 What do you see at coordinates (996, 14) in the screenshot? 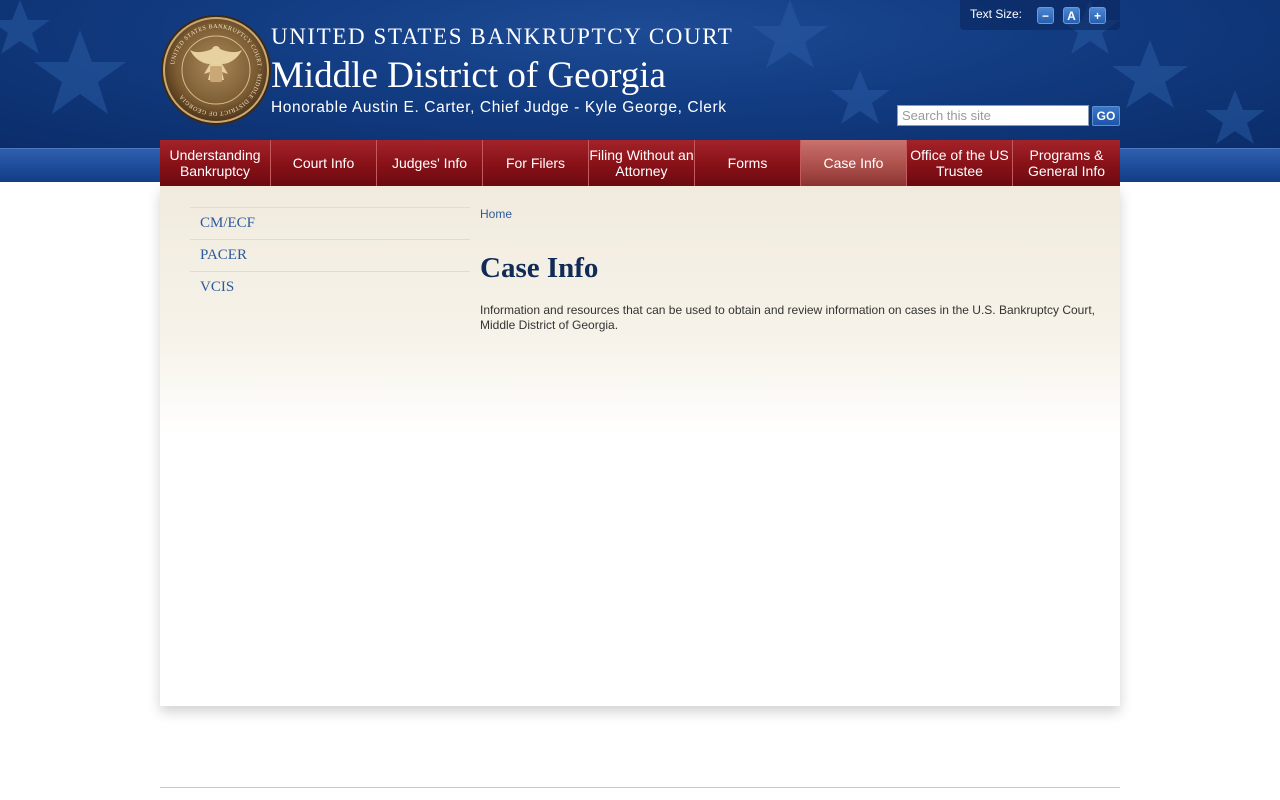
I see `text-size-label: Text Size:` at bounding box center [996, 14].